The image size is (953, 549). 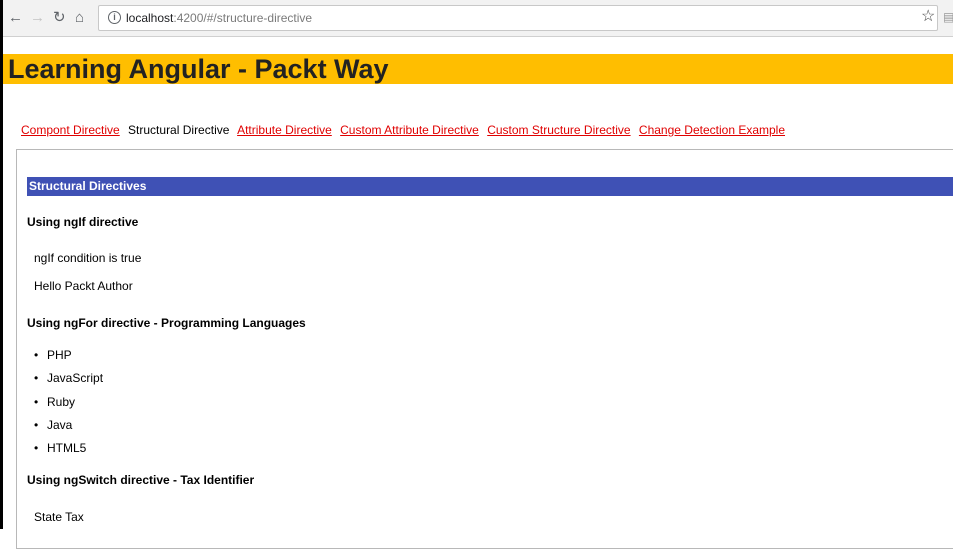 What do you see at coordinates (243, 18) in the screenshot?
I see `url-path: :4200/#/structure-directive` at bounding box center [243, 18].